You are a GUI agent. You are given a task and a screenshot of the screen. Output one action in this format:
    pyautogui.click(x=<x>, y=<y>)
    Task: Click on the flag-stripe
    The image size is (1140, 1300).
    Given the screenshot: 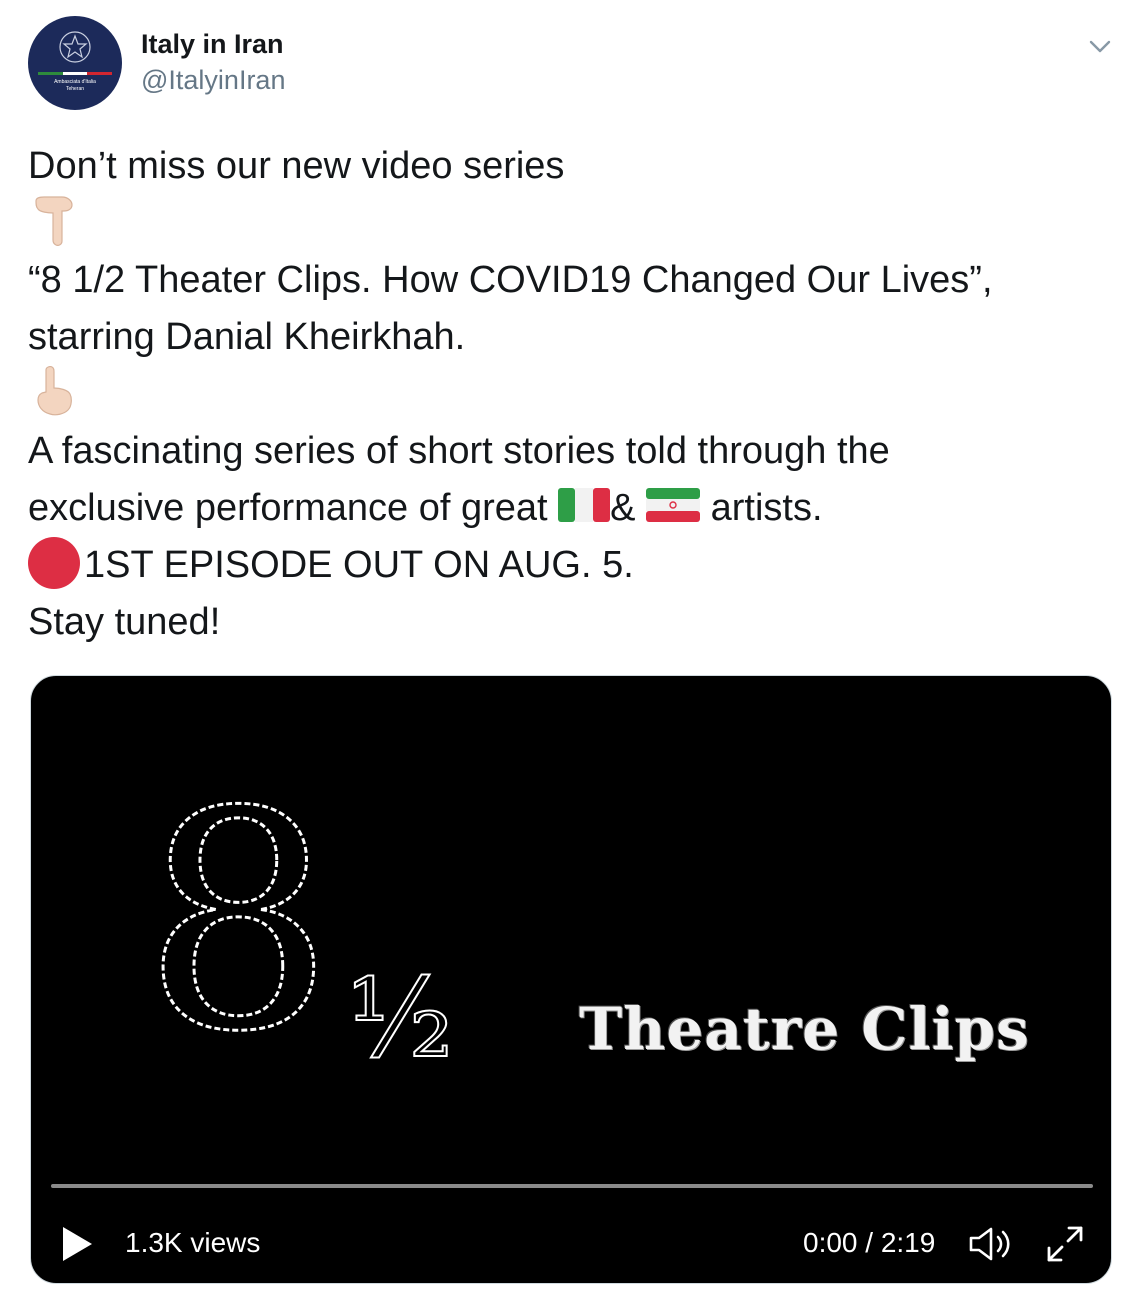 What is the action you would take?
    pyautogui.click(x=75, y=73)
    